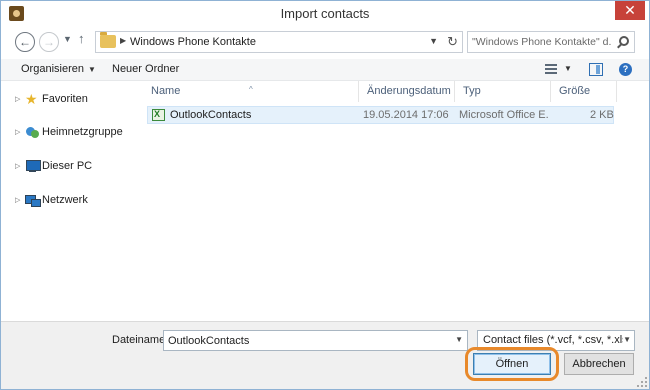 Image resolution: width=650 pixels, height=390 pixels. I want to click on nav-item-heimnetzgruppe: ▷ Heimnetzgruppe, so click(77, 133).